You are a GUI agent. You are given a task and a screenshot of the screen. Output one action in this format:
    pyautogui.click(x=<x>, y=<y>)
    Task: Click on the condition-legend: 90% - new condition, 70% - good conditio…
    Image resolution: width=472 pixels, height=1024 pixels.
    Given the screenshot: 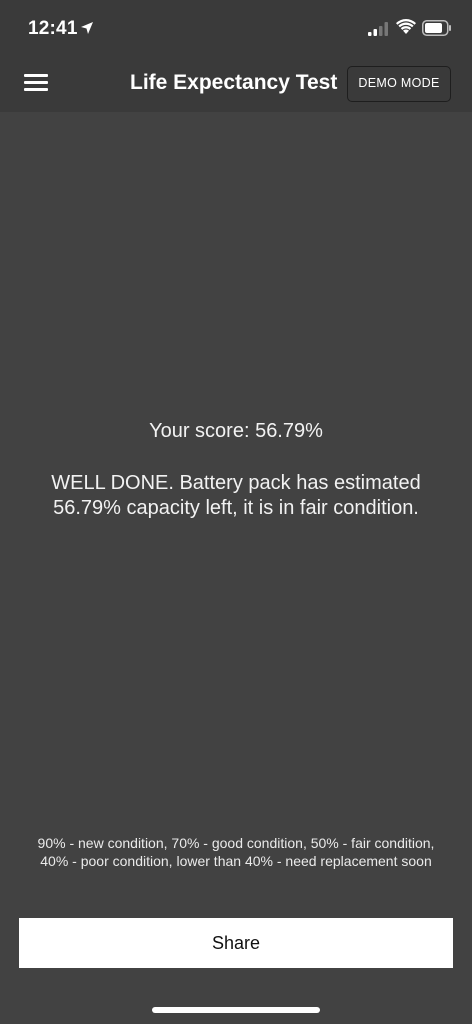 What is the action you would take?
    pyautogui.click(x=236, y=852)
    